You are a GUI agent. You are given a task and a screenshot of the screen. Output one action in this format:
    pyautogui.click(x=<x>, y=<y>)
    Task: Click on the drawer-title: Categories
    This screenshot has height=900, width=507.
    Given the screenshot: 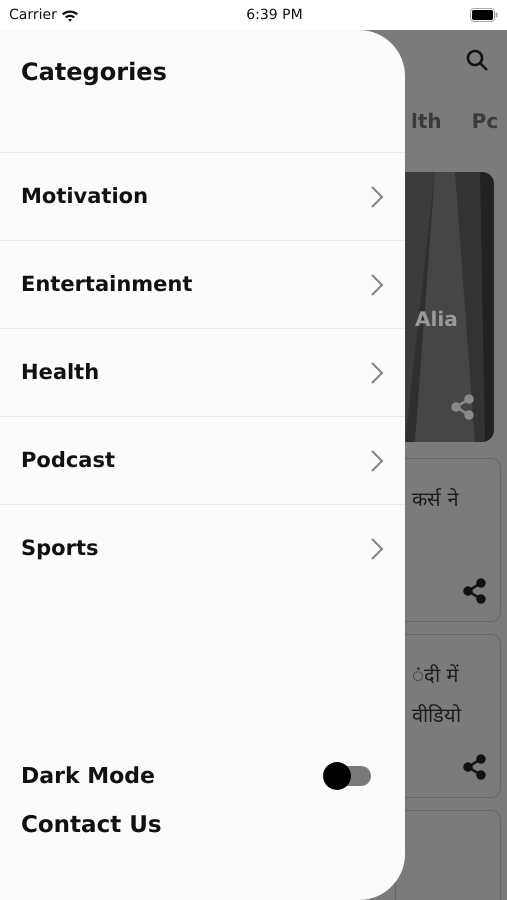 What is the action you would take?
    pyautogui.click(x=94, y=72)
    